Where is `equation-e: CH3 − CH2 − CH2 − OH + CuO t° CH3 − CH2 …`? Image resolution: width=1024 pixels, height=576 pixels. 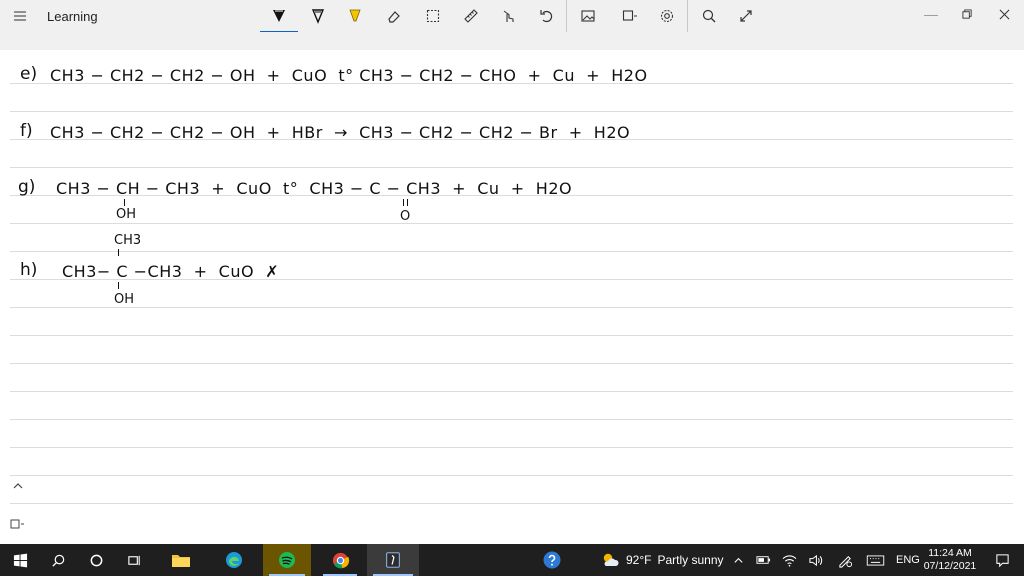
equation-e: CH3 − CH2 − CH2 − OH + CuO t° CH3 − CH2 … is located at coordinates (349, 75).